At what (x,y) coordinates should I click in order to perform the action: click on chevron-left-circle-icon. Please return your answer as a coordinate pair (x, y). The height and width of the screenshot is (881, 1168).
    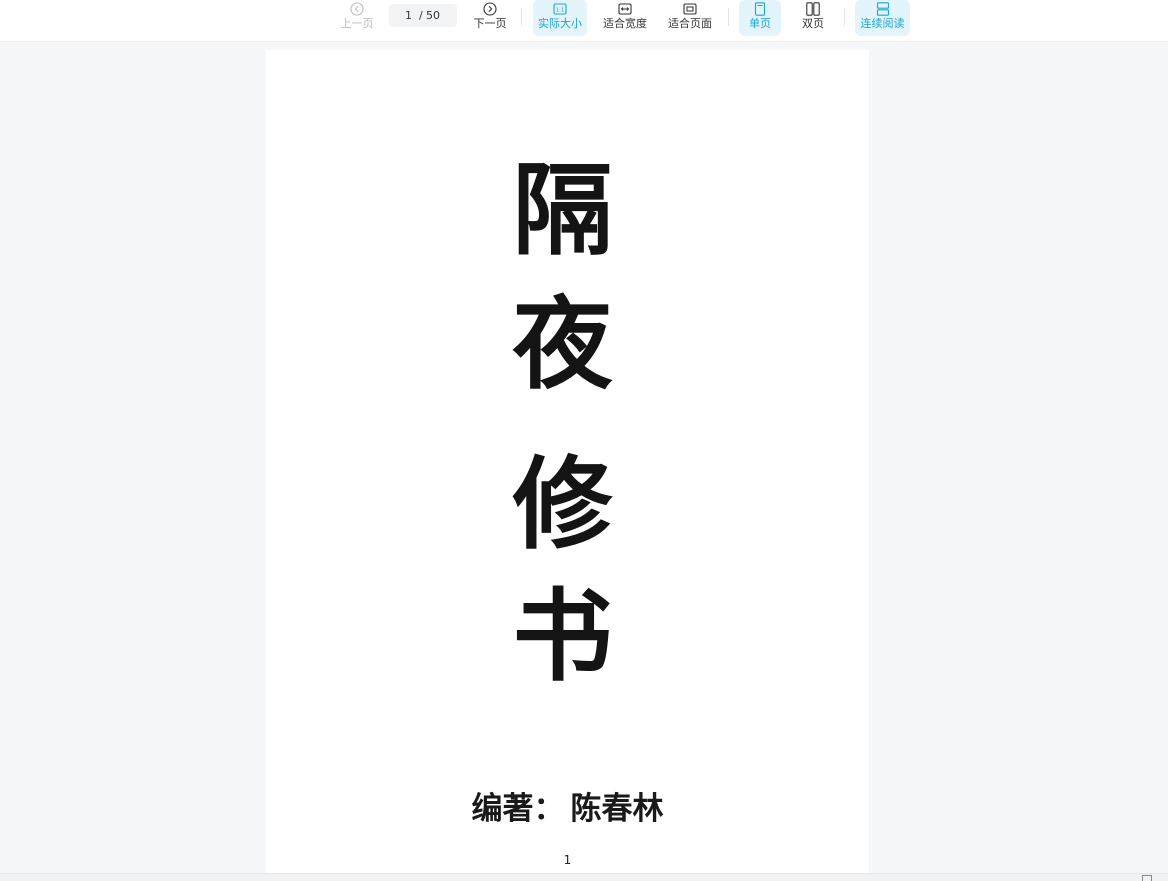
    Looking at the image, I should click on (357, 9).